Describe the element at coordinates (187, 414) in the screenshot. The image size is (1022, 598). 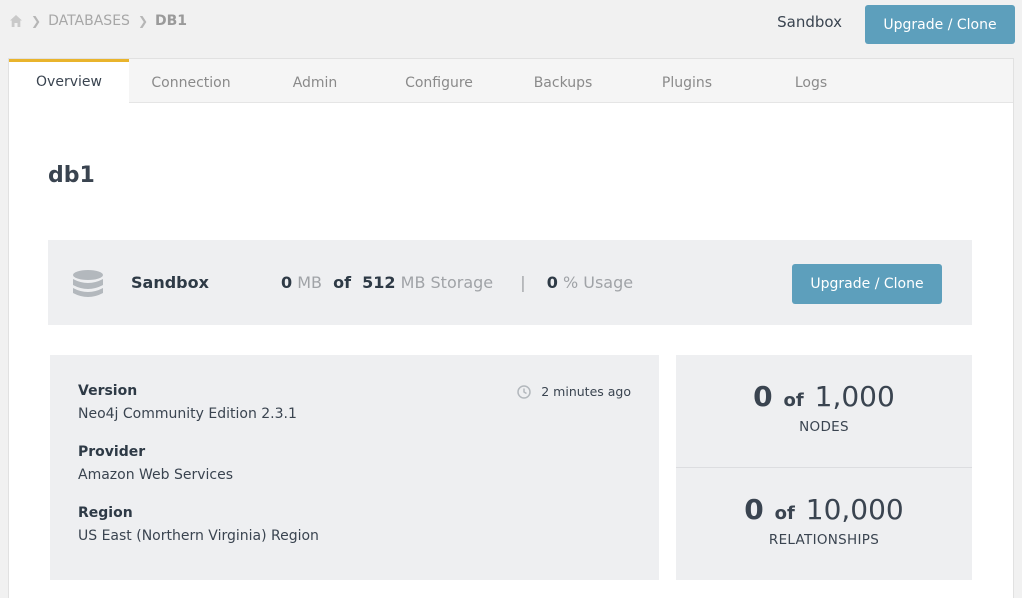
I see `version-value: Neo4j Community Edition 2.3.1` at that location.